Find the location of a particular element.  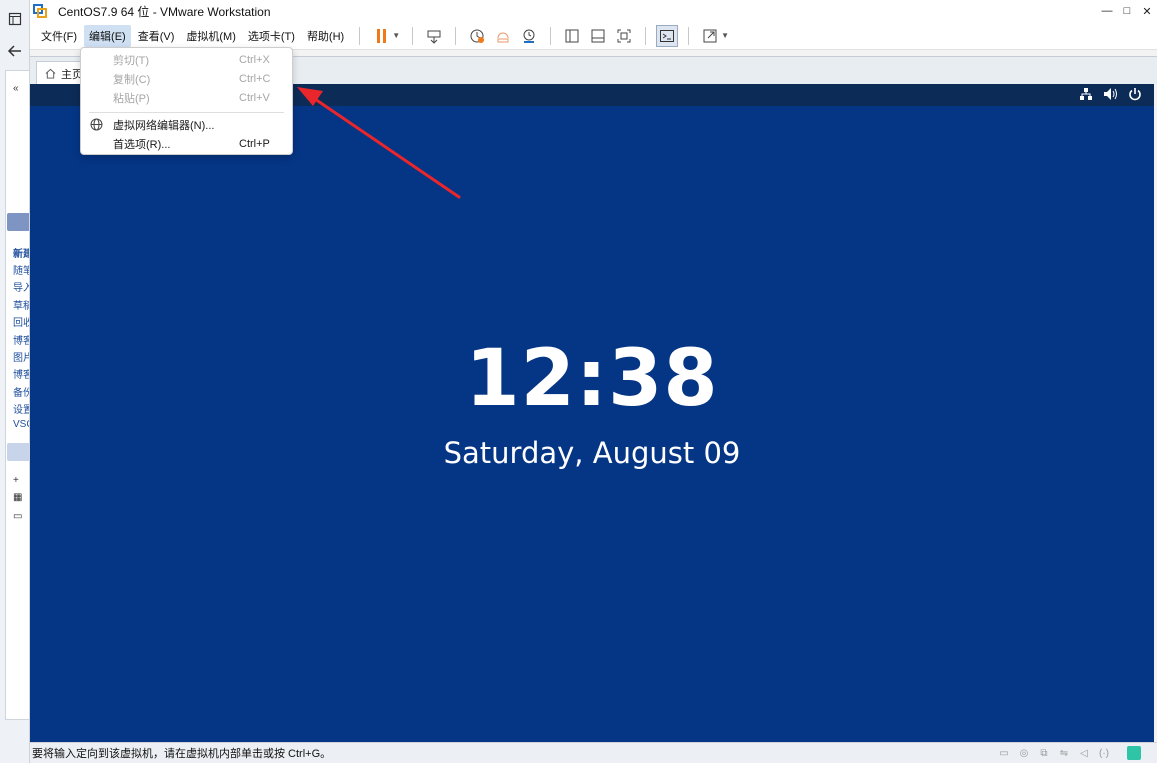

folder-icon: ▭ is located at coordinates (17, 516).